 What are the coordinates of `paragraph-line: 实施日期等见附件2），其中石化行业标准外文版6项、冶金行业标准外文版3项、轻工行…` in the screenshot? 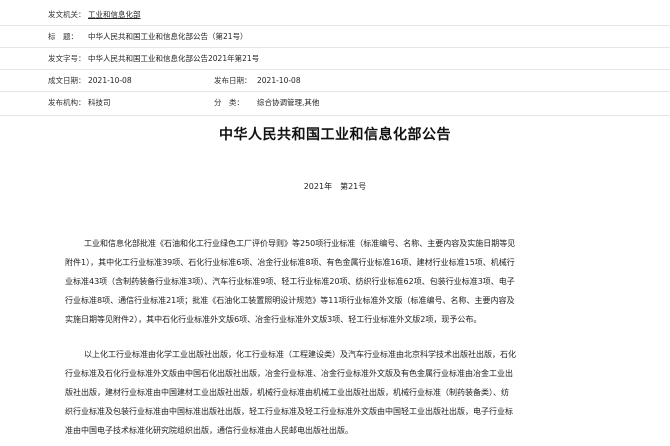 It's located at (273, 319).